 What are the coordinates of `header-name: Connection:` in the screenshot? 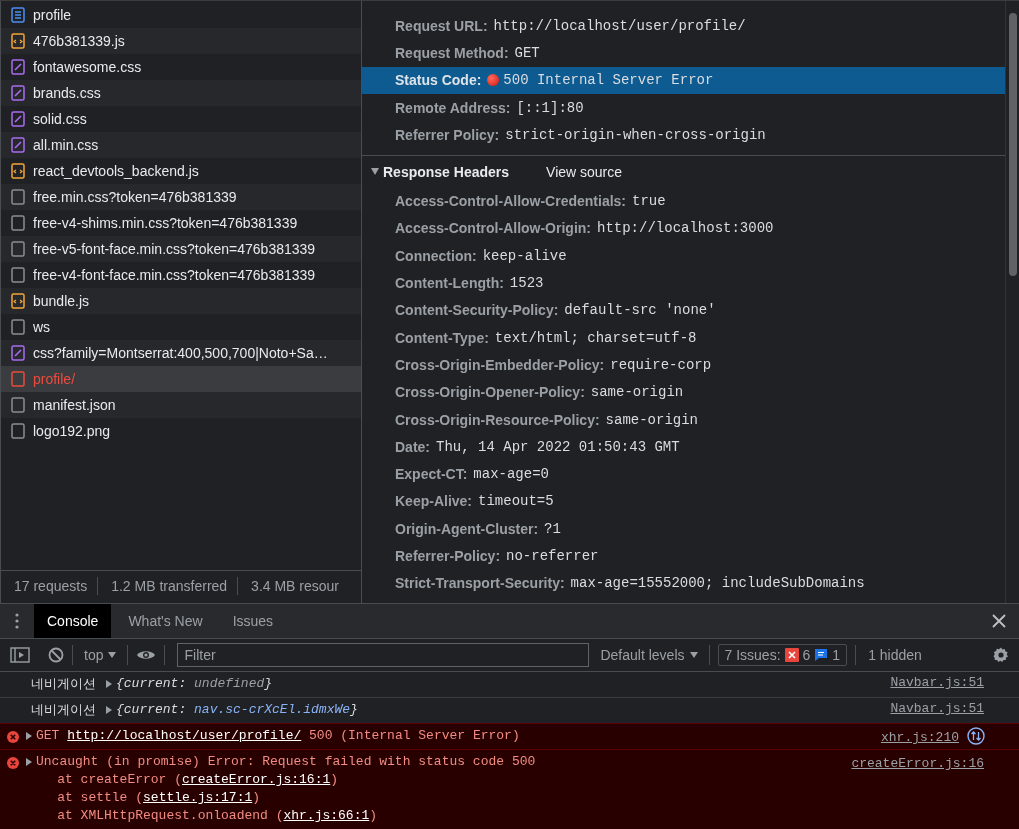 It's located at (436, 255).